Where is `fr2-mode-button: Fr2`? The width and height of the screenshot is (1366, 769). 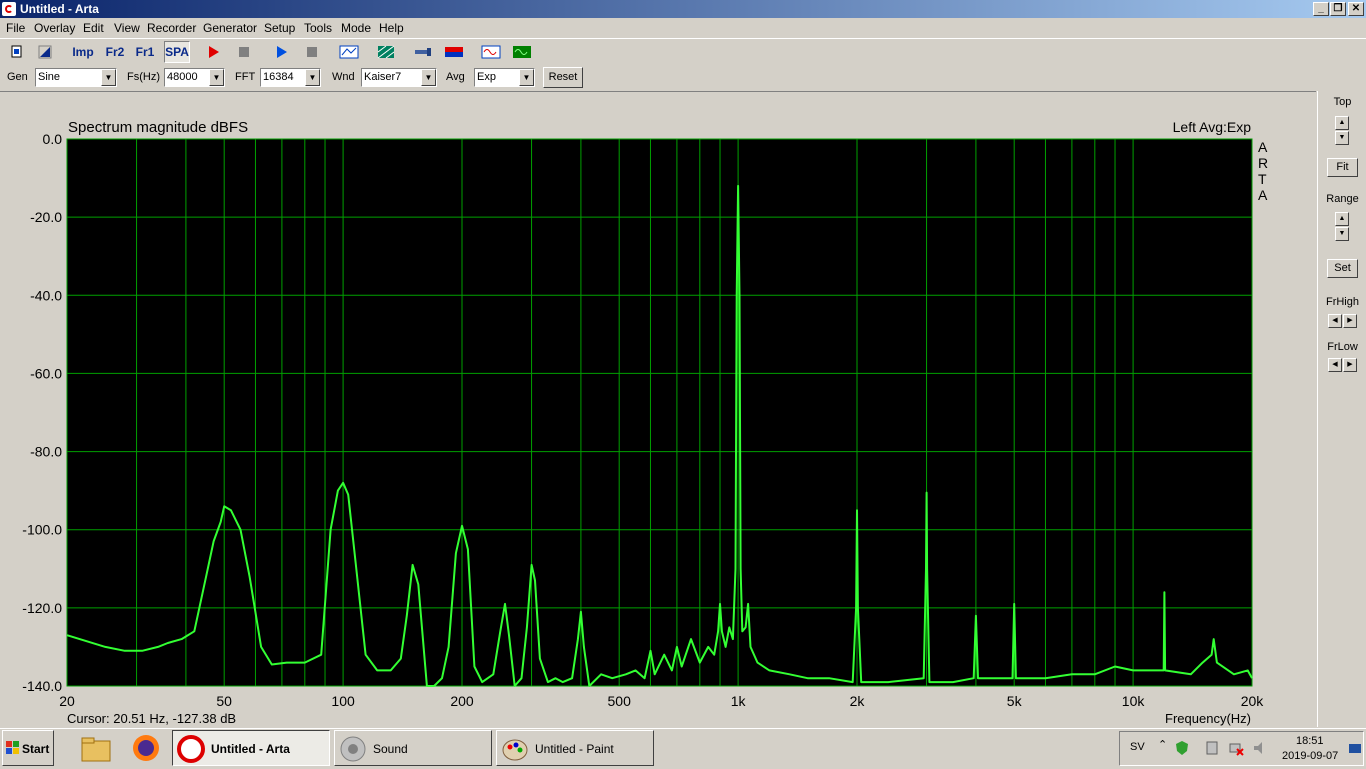
fr2-mode-button: Fr2 is located at coordinates (115, 52).